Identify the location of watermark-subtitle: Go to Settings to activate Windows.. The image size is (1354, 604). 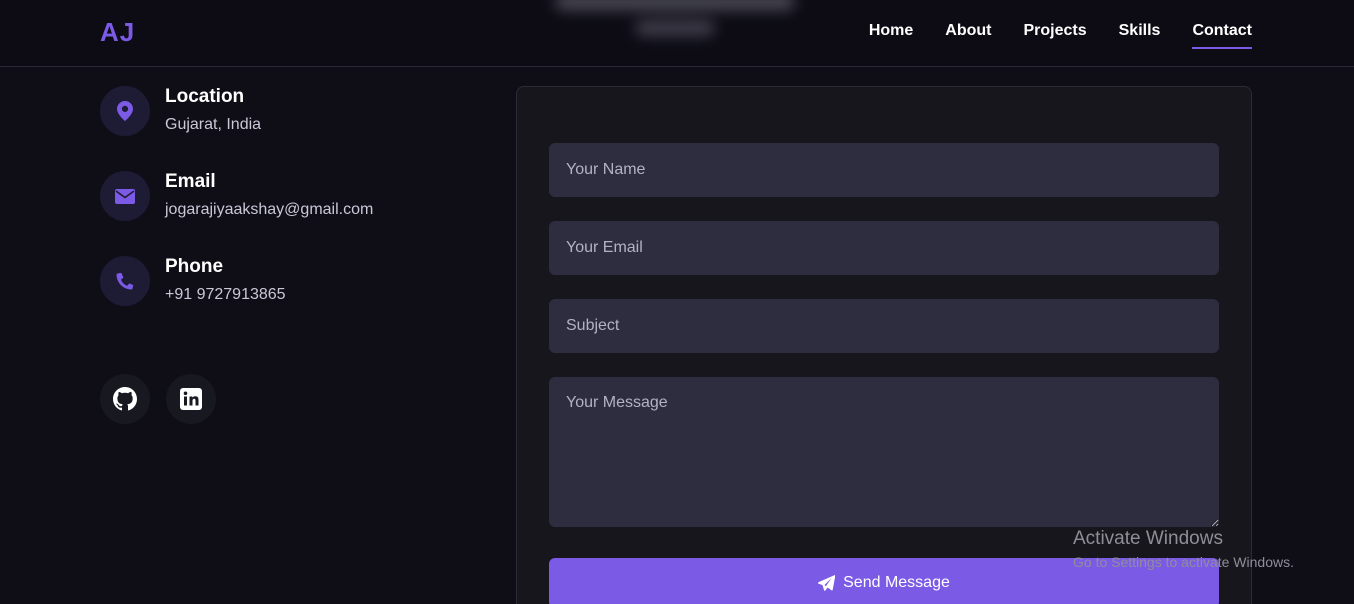
(1183, 562).